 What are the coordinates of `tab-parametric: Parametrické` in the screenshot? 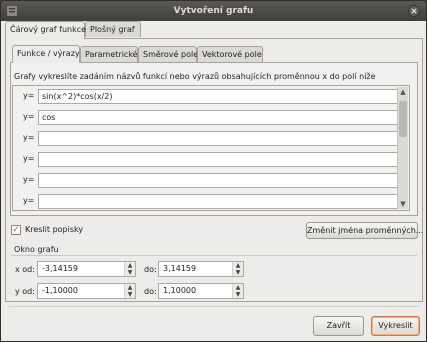 It's located at (109, 54).